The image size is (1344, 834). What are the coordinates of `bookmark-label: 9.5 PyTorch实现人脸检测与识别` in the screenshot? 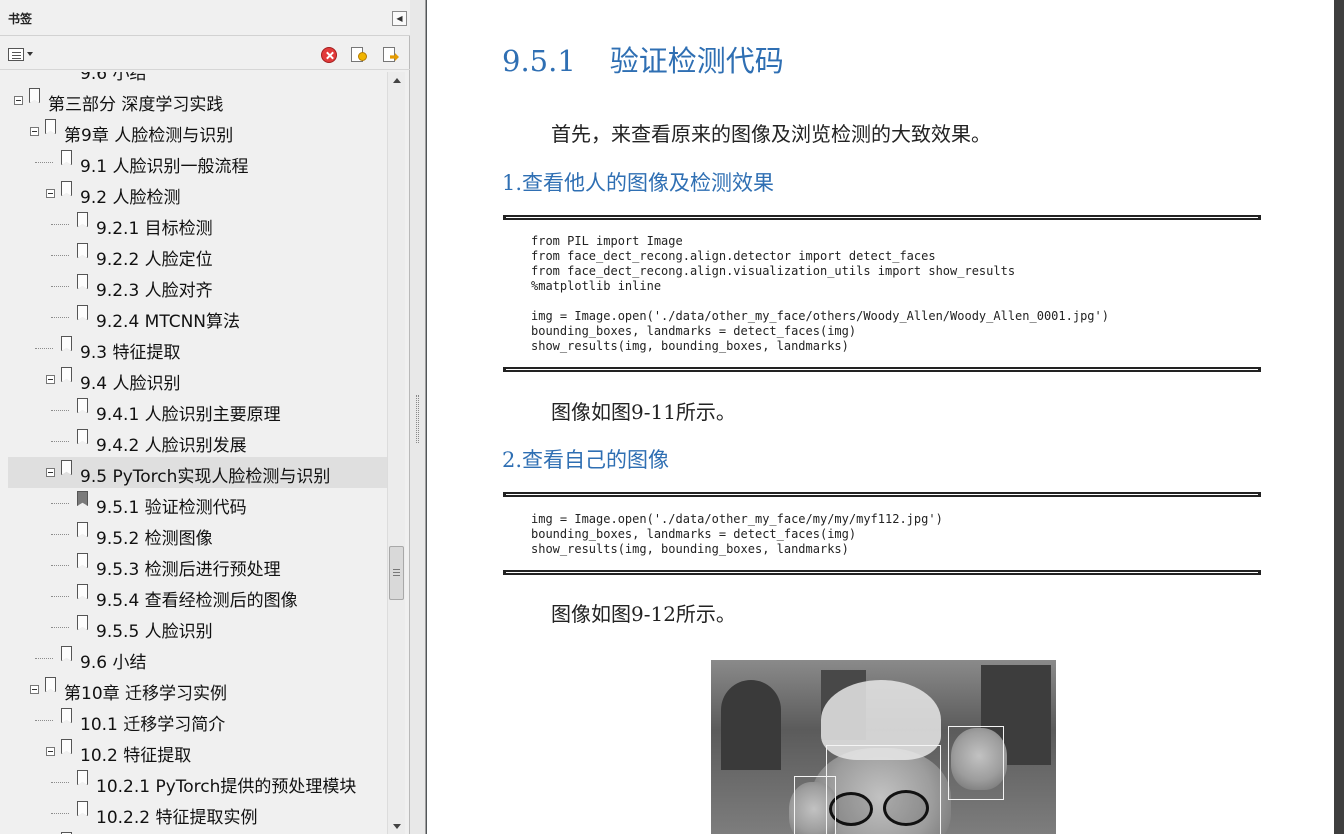 It's located at (205, 477).